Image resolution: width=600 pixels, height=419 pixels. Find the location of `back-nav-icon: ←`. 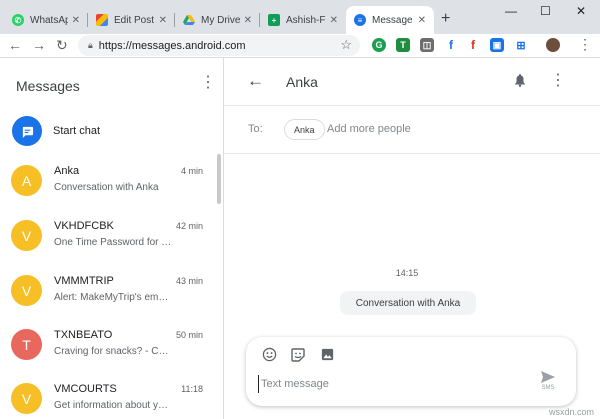

back-nav-icon: ← is located at coordinates (15, 45).